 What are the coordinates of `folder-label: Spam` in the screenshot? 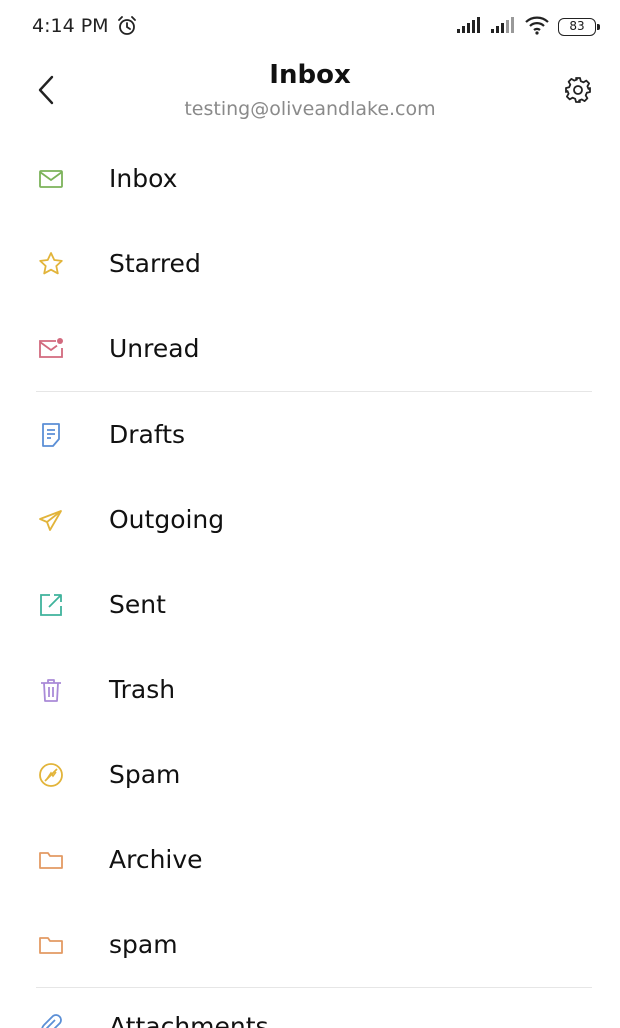 It's located at (145, 774).